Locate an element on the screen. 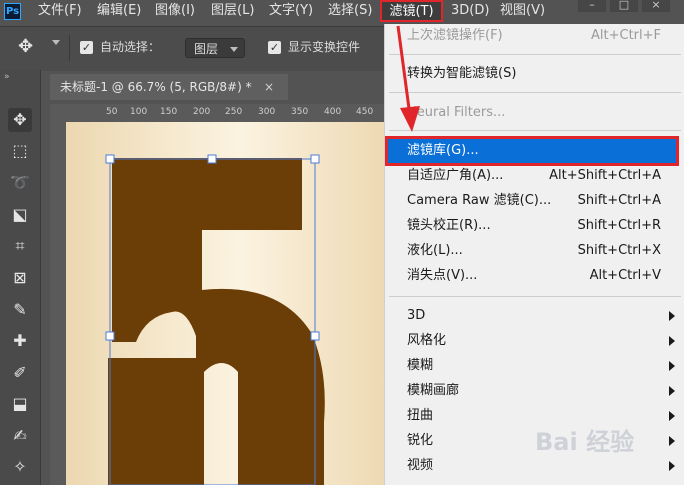  collapse-icon: » is located at coordinates (7, 77).